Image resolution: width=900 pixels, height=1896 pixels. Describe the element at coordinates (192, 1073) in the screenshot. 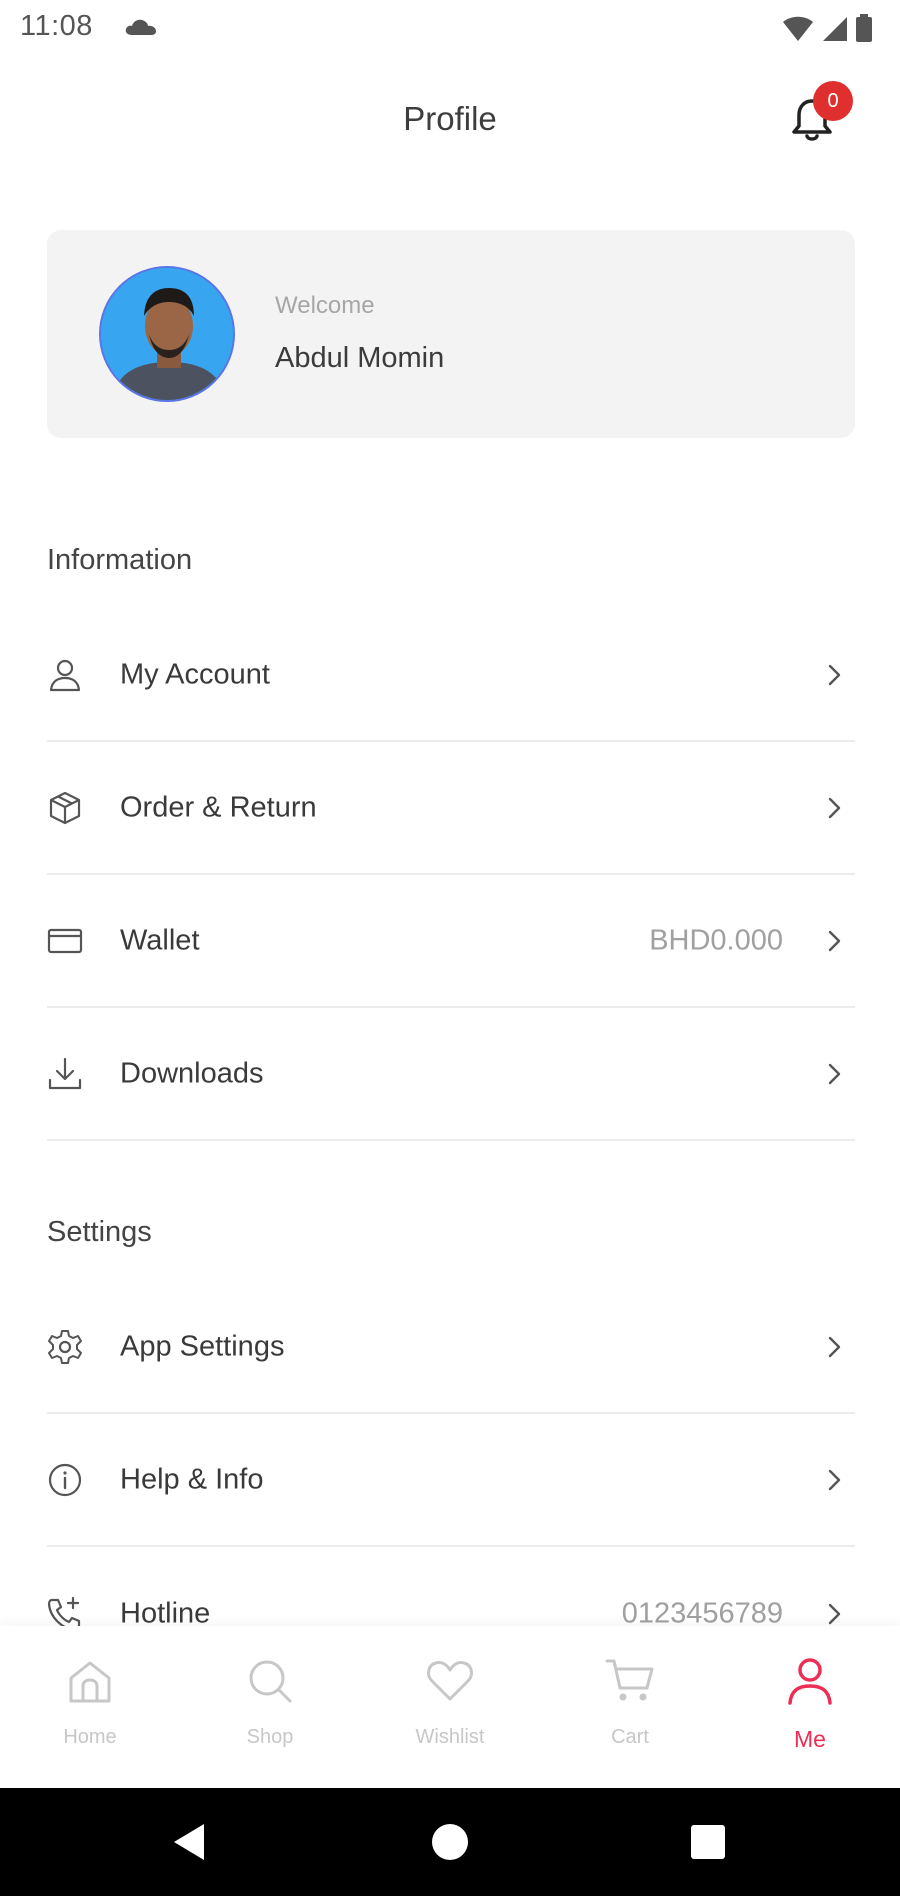

I see `menu-item-label: Downloads` at that location.